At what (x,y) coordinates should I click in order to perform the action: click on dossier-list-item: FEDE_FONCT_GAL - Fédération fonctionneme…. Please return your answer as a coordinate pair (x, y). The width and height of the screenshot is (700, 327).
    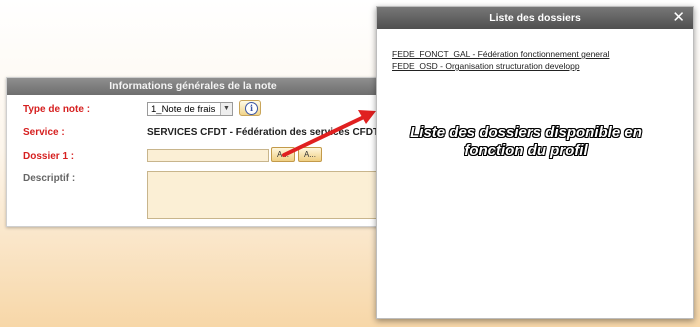
    Looking at the image, I should click on (500, 54).